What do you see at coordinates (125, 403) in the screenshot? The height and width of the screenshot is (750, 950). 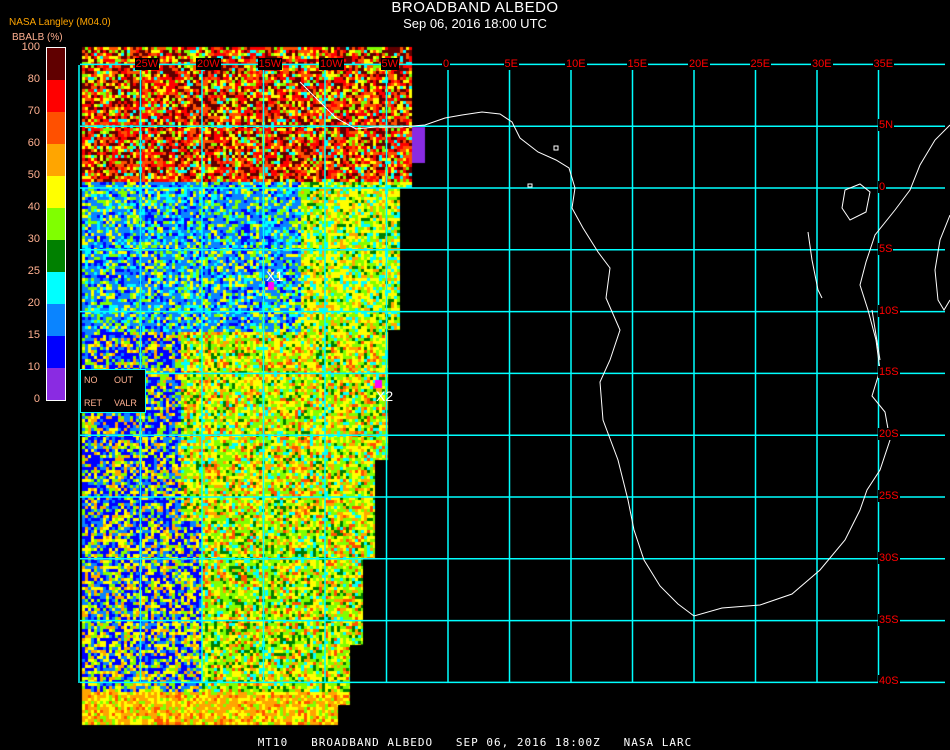 I see `valr-label: VALR` at bounding box center [125, 403].